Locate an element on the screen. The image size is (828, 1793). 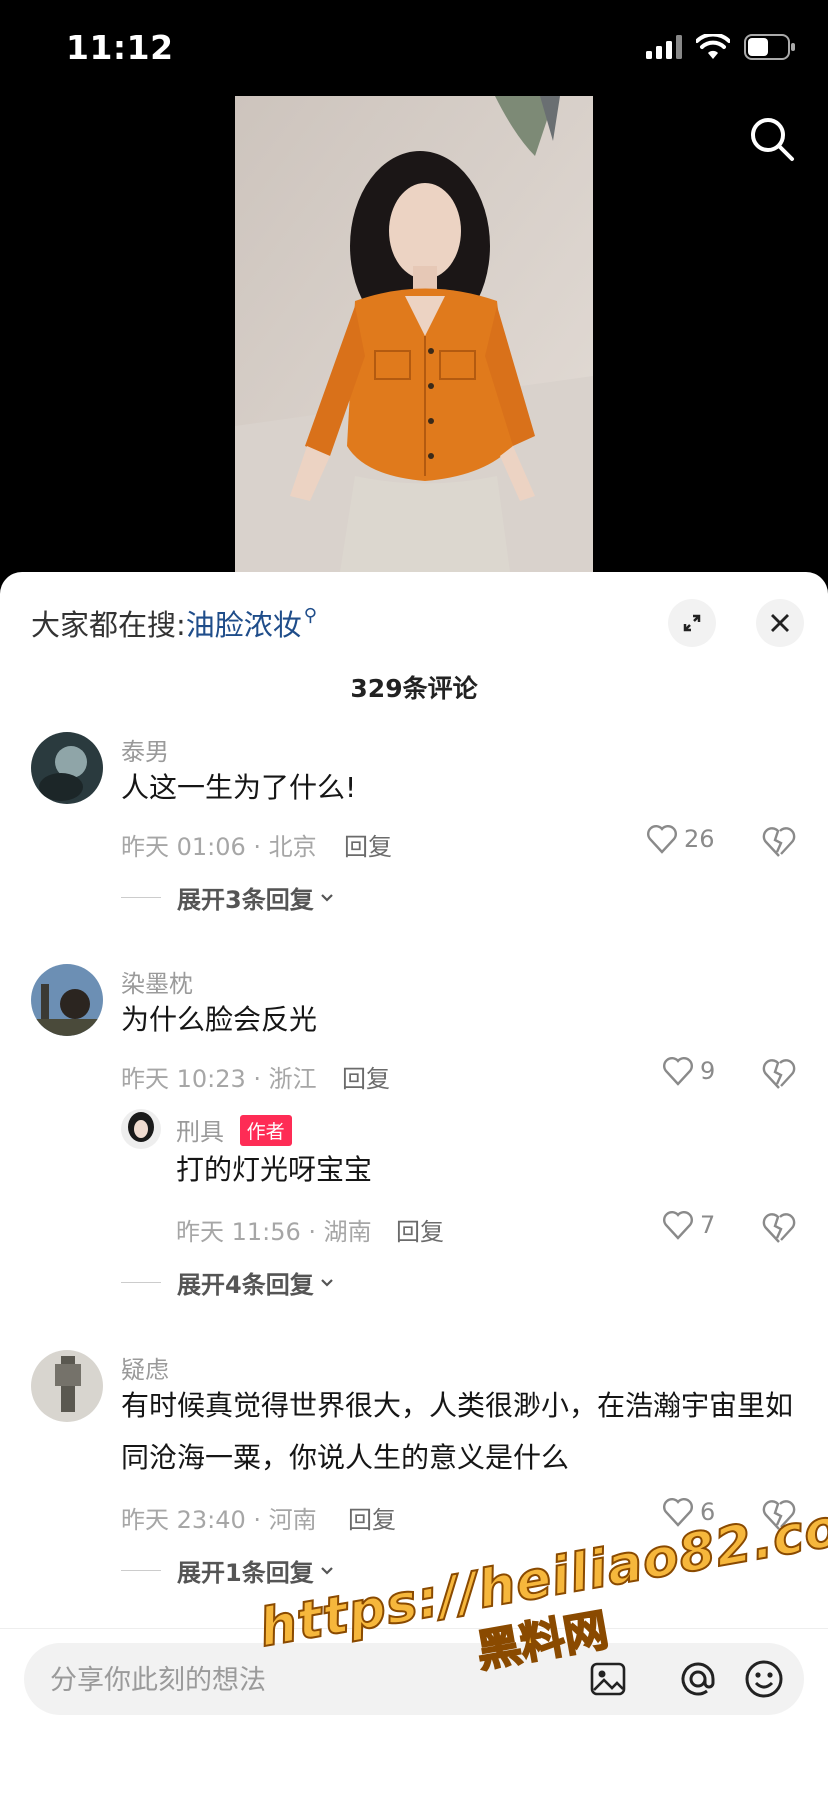
comment-text: 人这一生为了什么! is located at coordinates (239, 787).